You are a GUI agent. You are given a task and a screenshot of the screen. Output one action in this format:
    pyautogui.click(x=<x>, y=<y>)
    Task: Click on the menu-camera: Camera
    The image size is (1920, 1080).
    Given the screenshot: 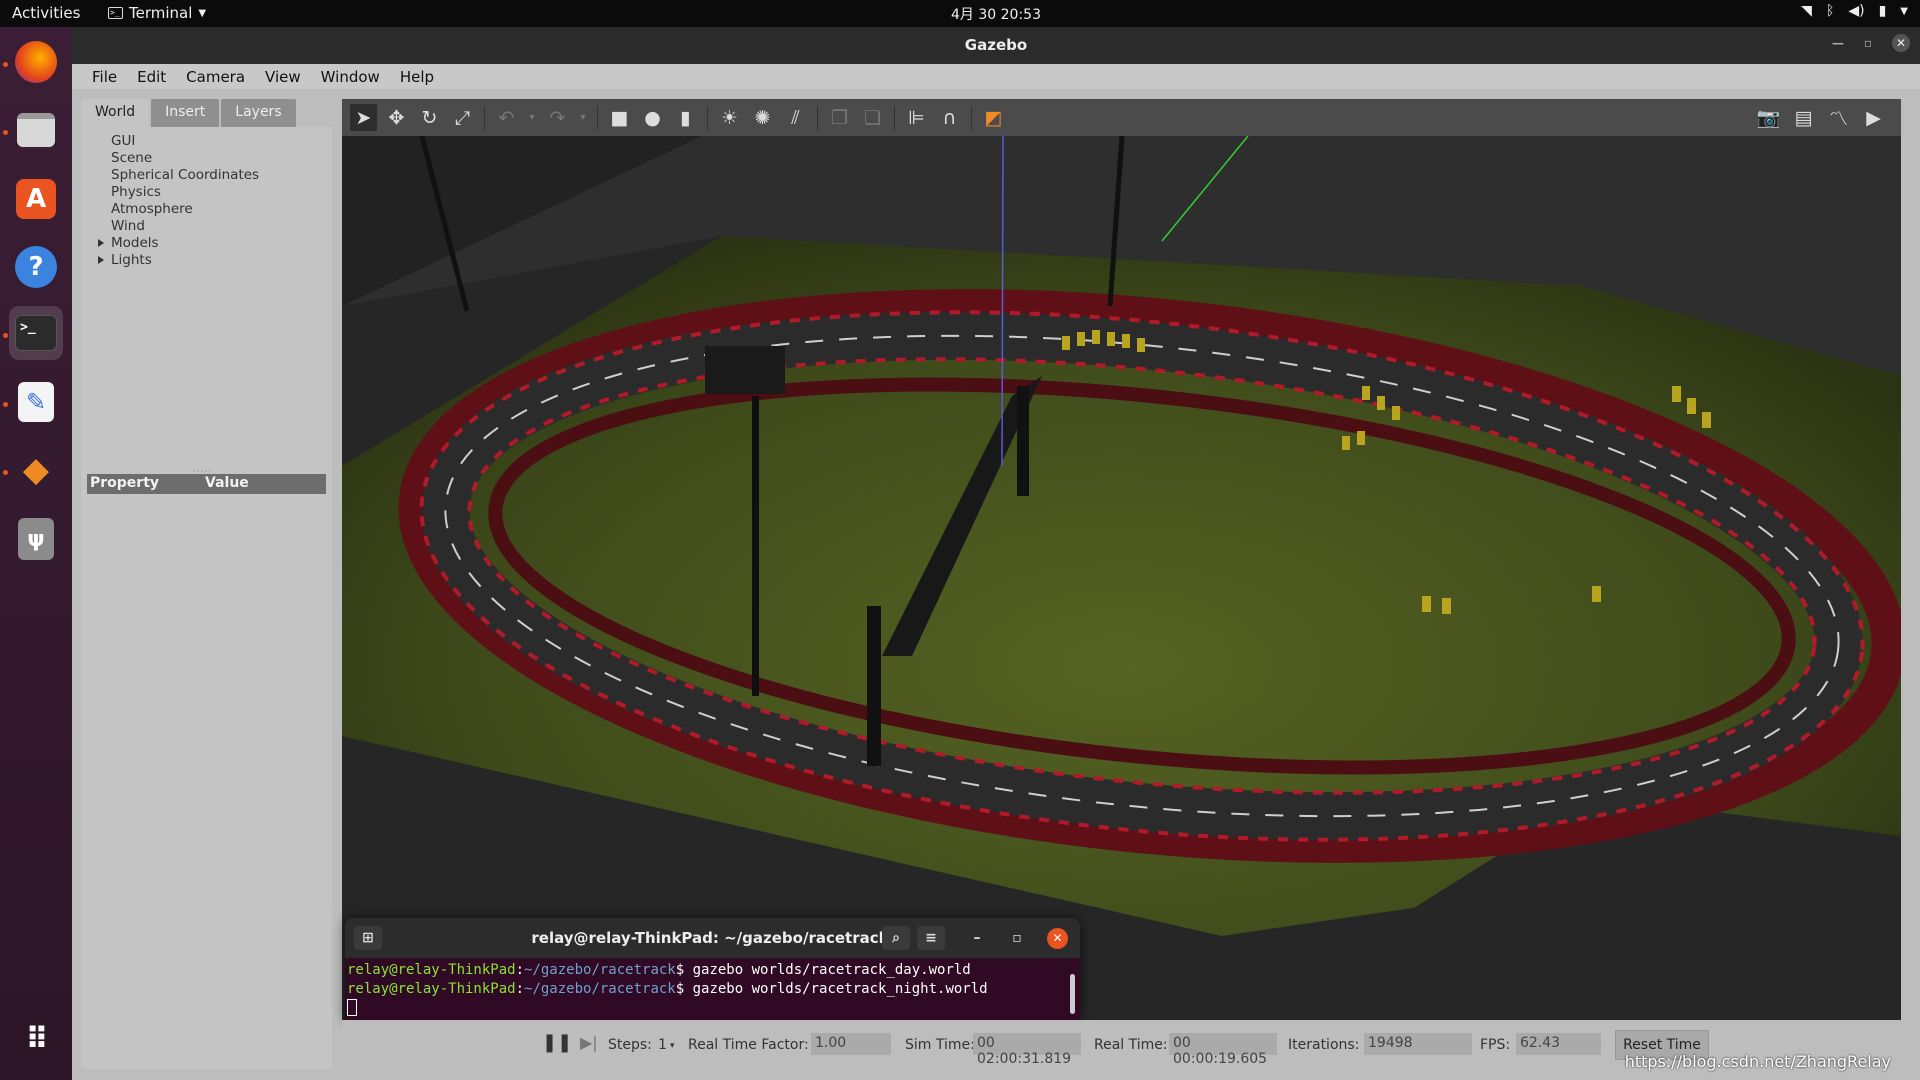 What is the action you would take?
    pyautogui.click(x=215, y=77)
    